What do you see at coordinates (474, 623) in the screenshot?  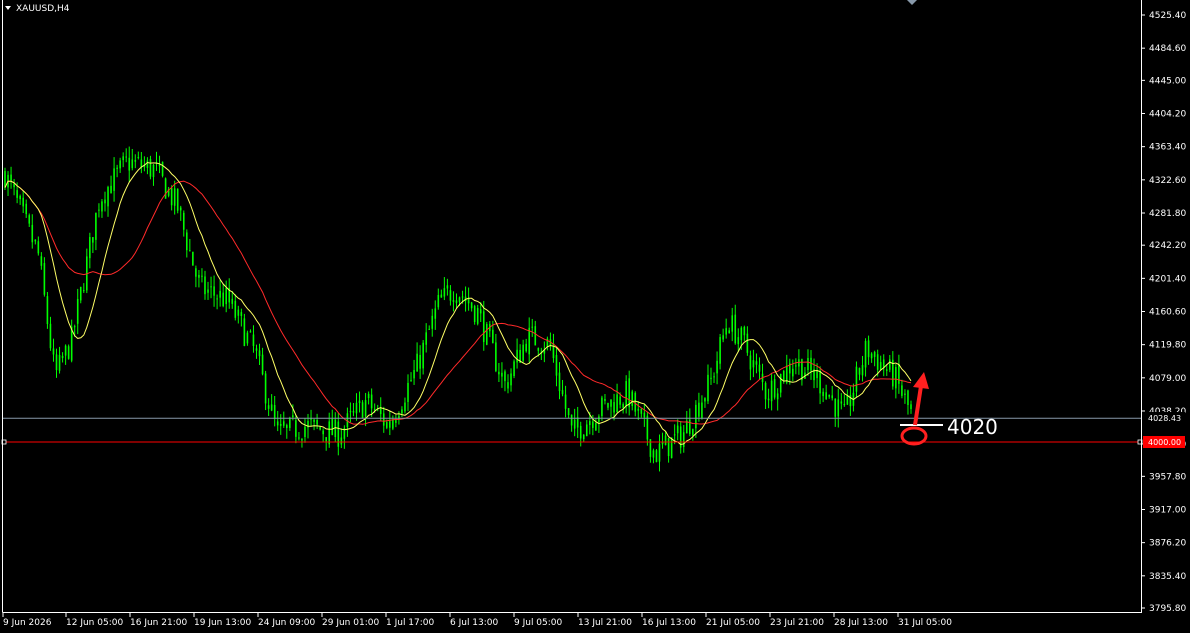 I see `x-tick-label: 6 Jul 13:00` at bounding box center [474, 623].